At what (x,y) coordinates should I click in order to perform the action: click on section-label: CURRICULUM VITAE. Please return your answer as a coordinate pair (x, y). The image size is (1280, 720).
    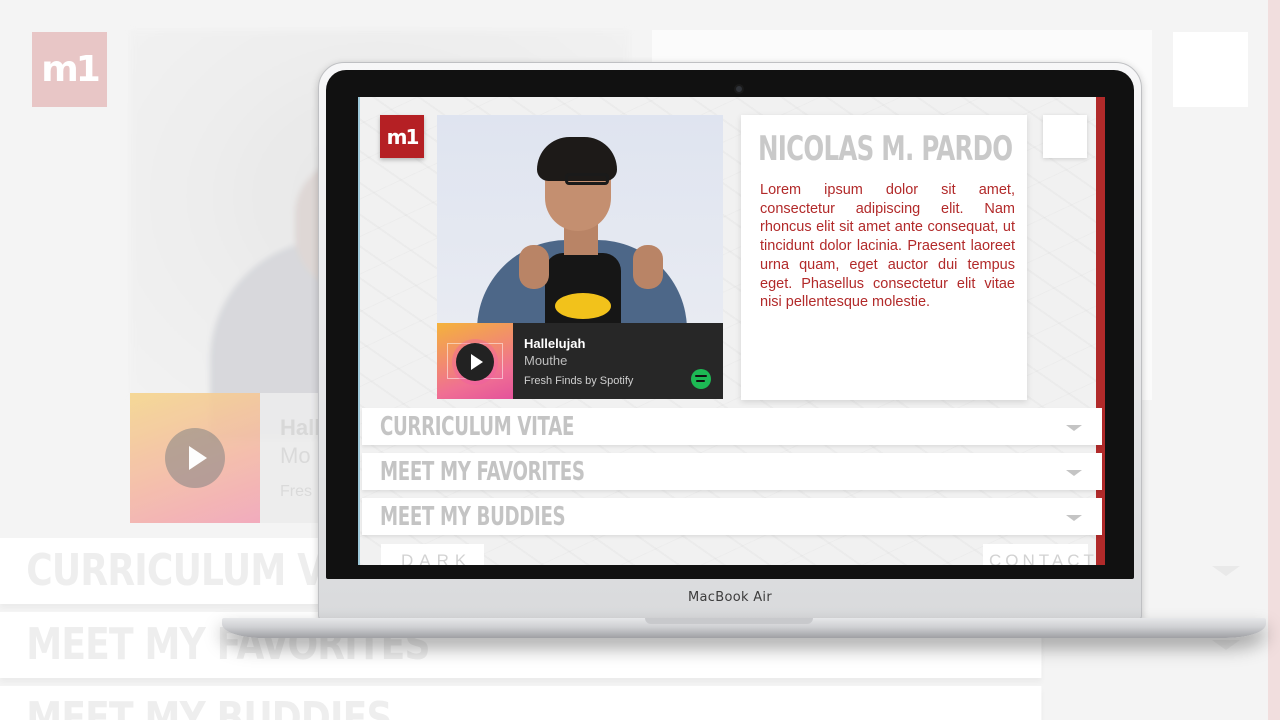
    Looking at the image, I should click on (477, 427).